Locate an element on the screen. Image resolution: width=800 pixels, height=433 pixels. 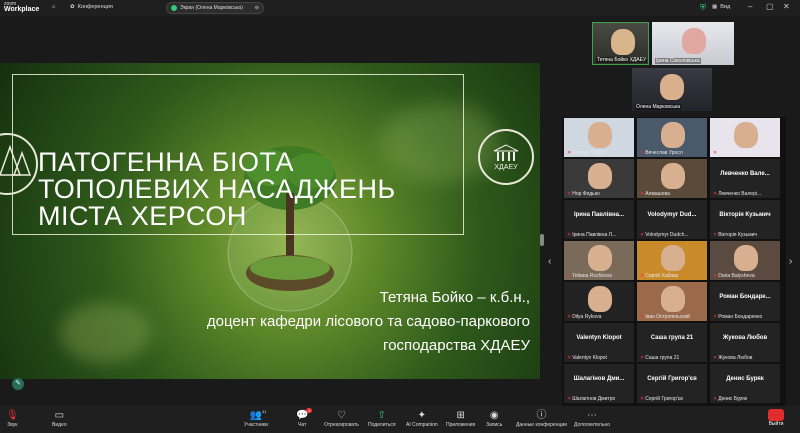
speaker-tile: Ірина Соколовська is located at coordinates (693, 43).